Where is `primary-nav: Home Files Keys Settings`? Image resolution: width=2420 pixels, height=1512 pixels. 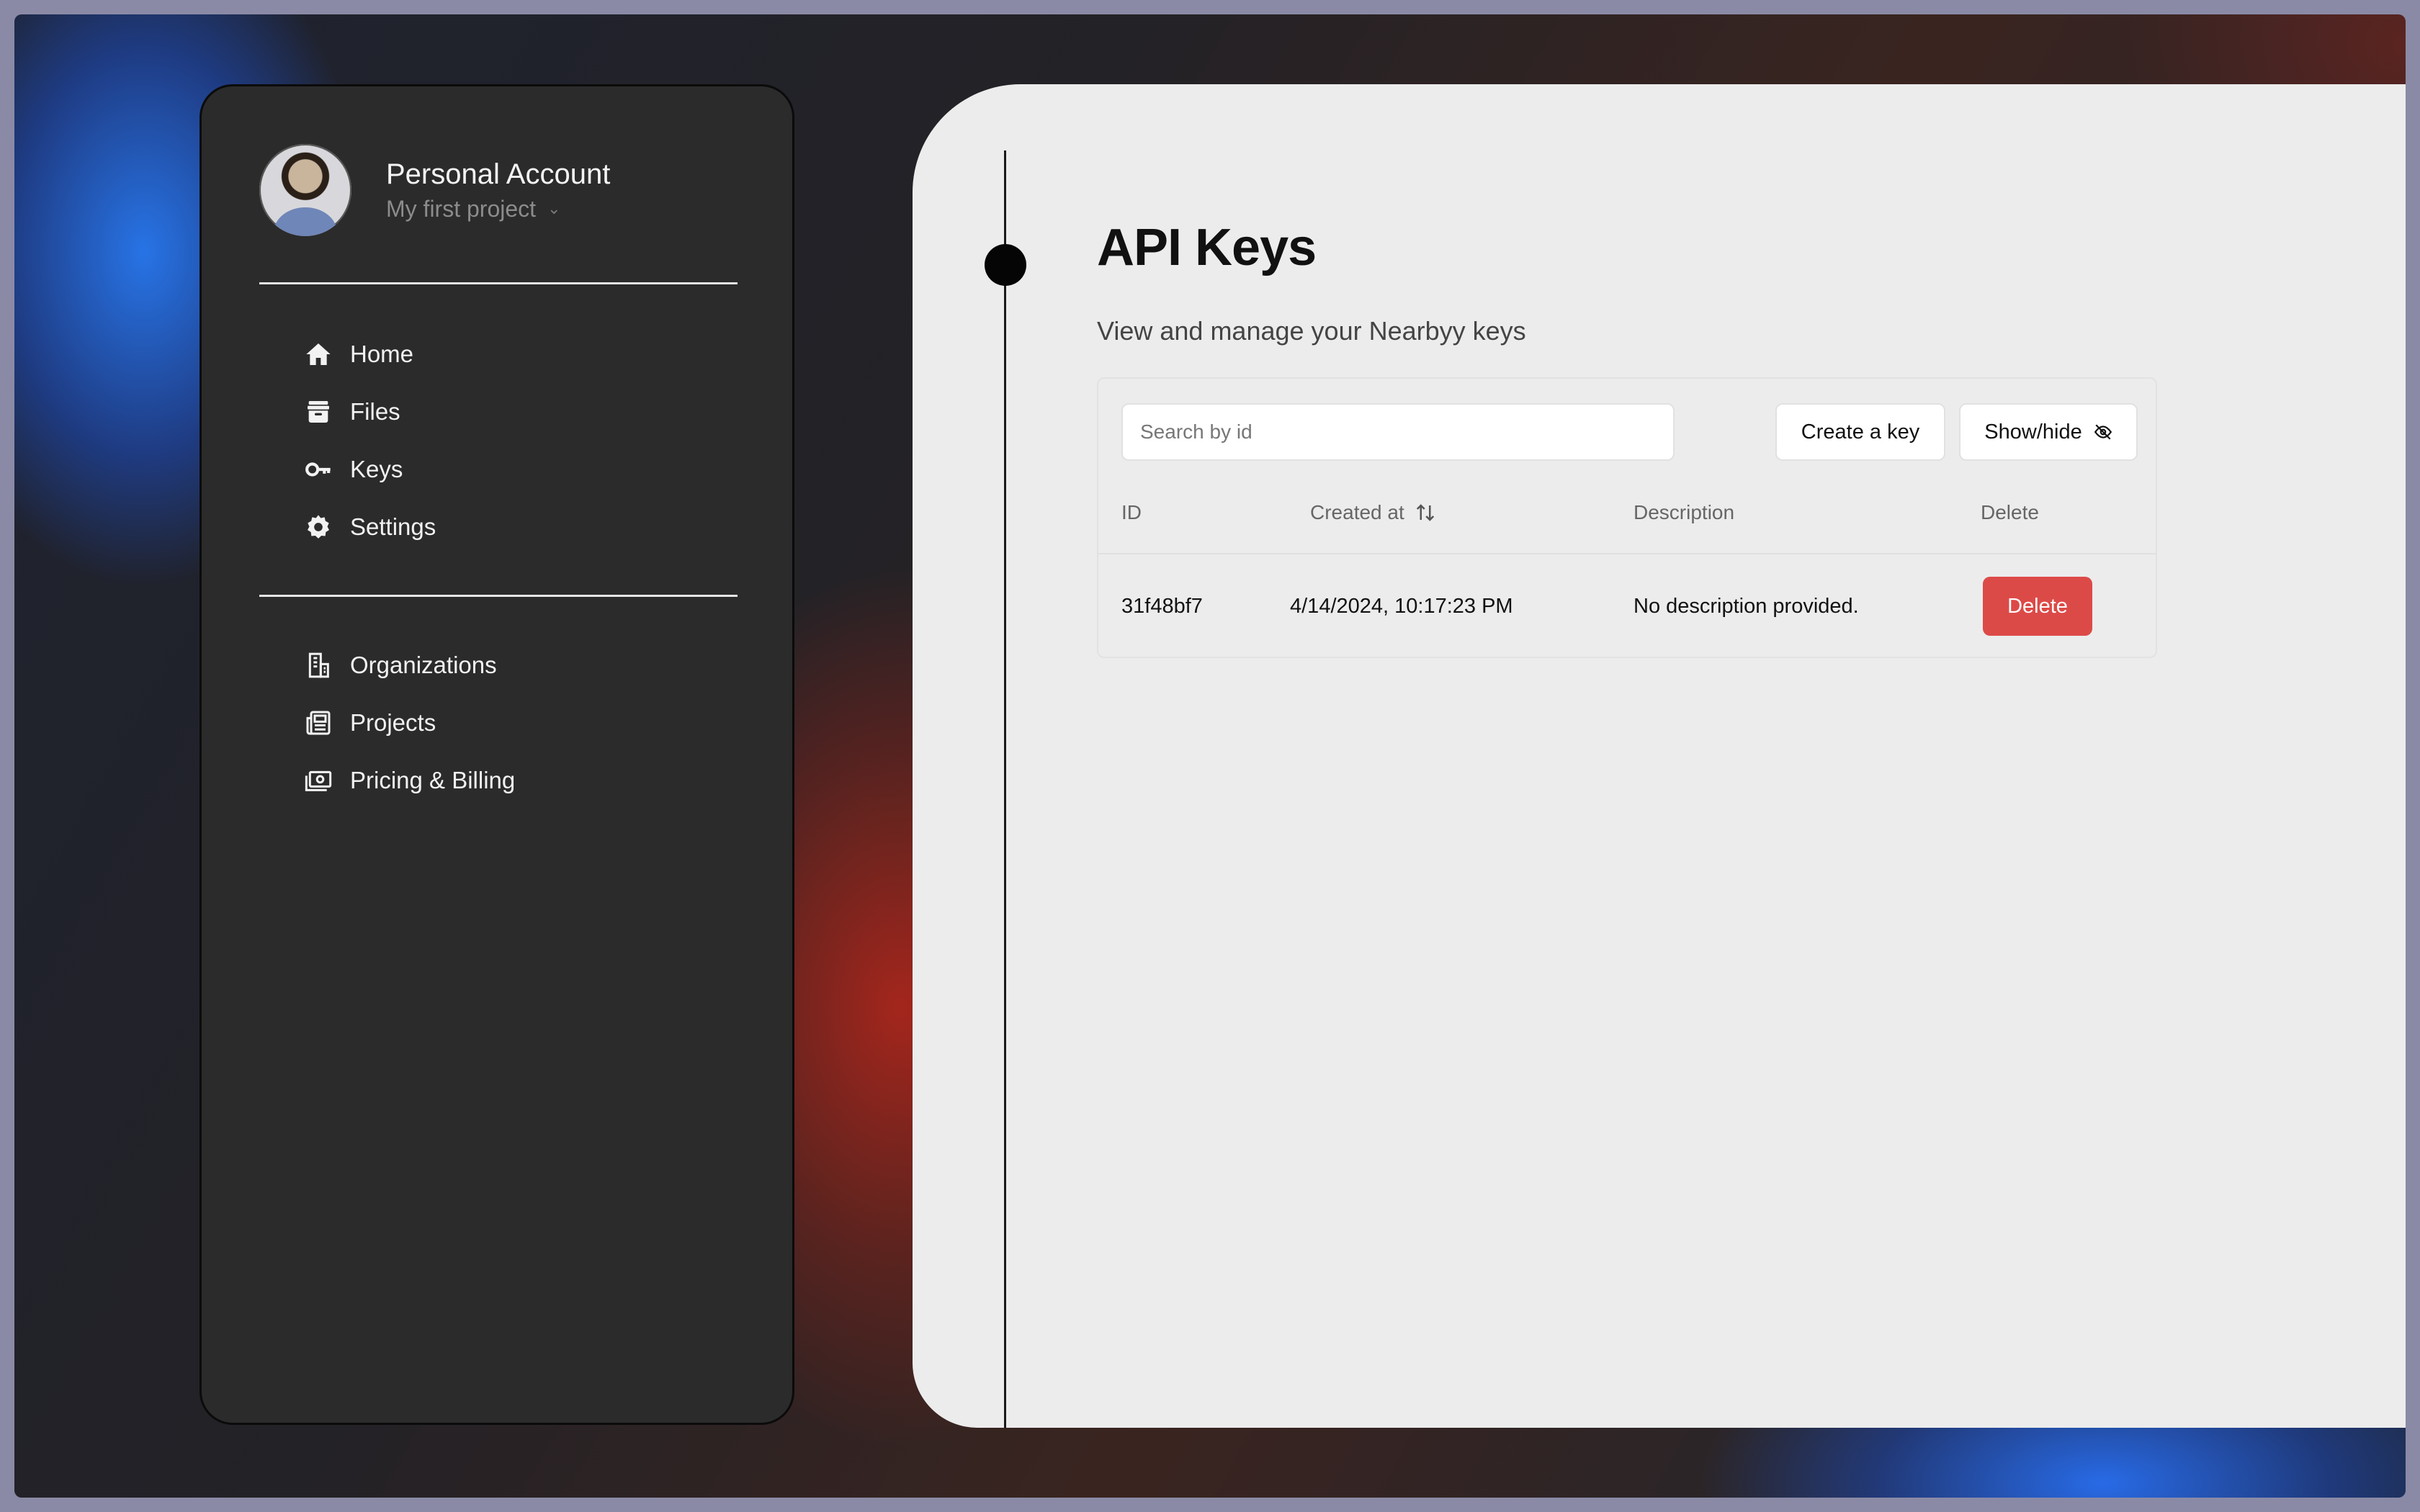 primary-nav: Home Files Keys Settings is located at coordinates (370, 440).